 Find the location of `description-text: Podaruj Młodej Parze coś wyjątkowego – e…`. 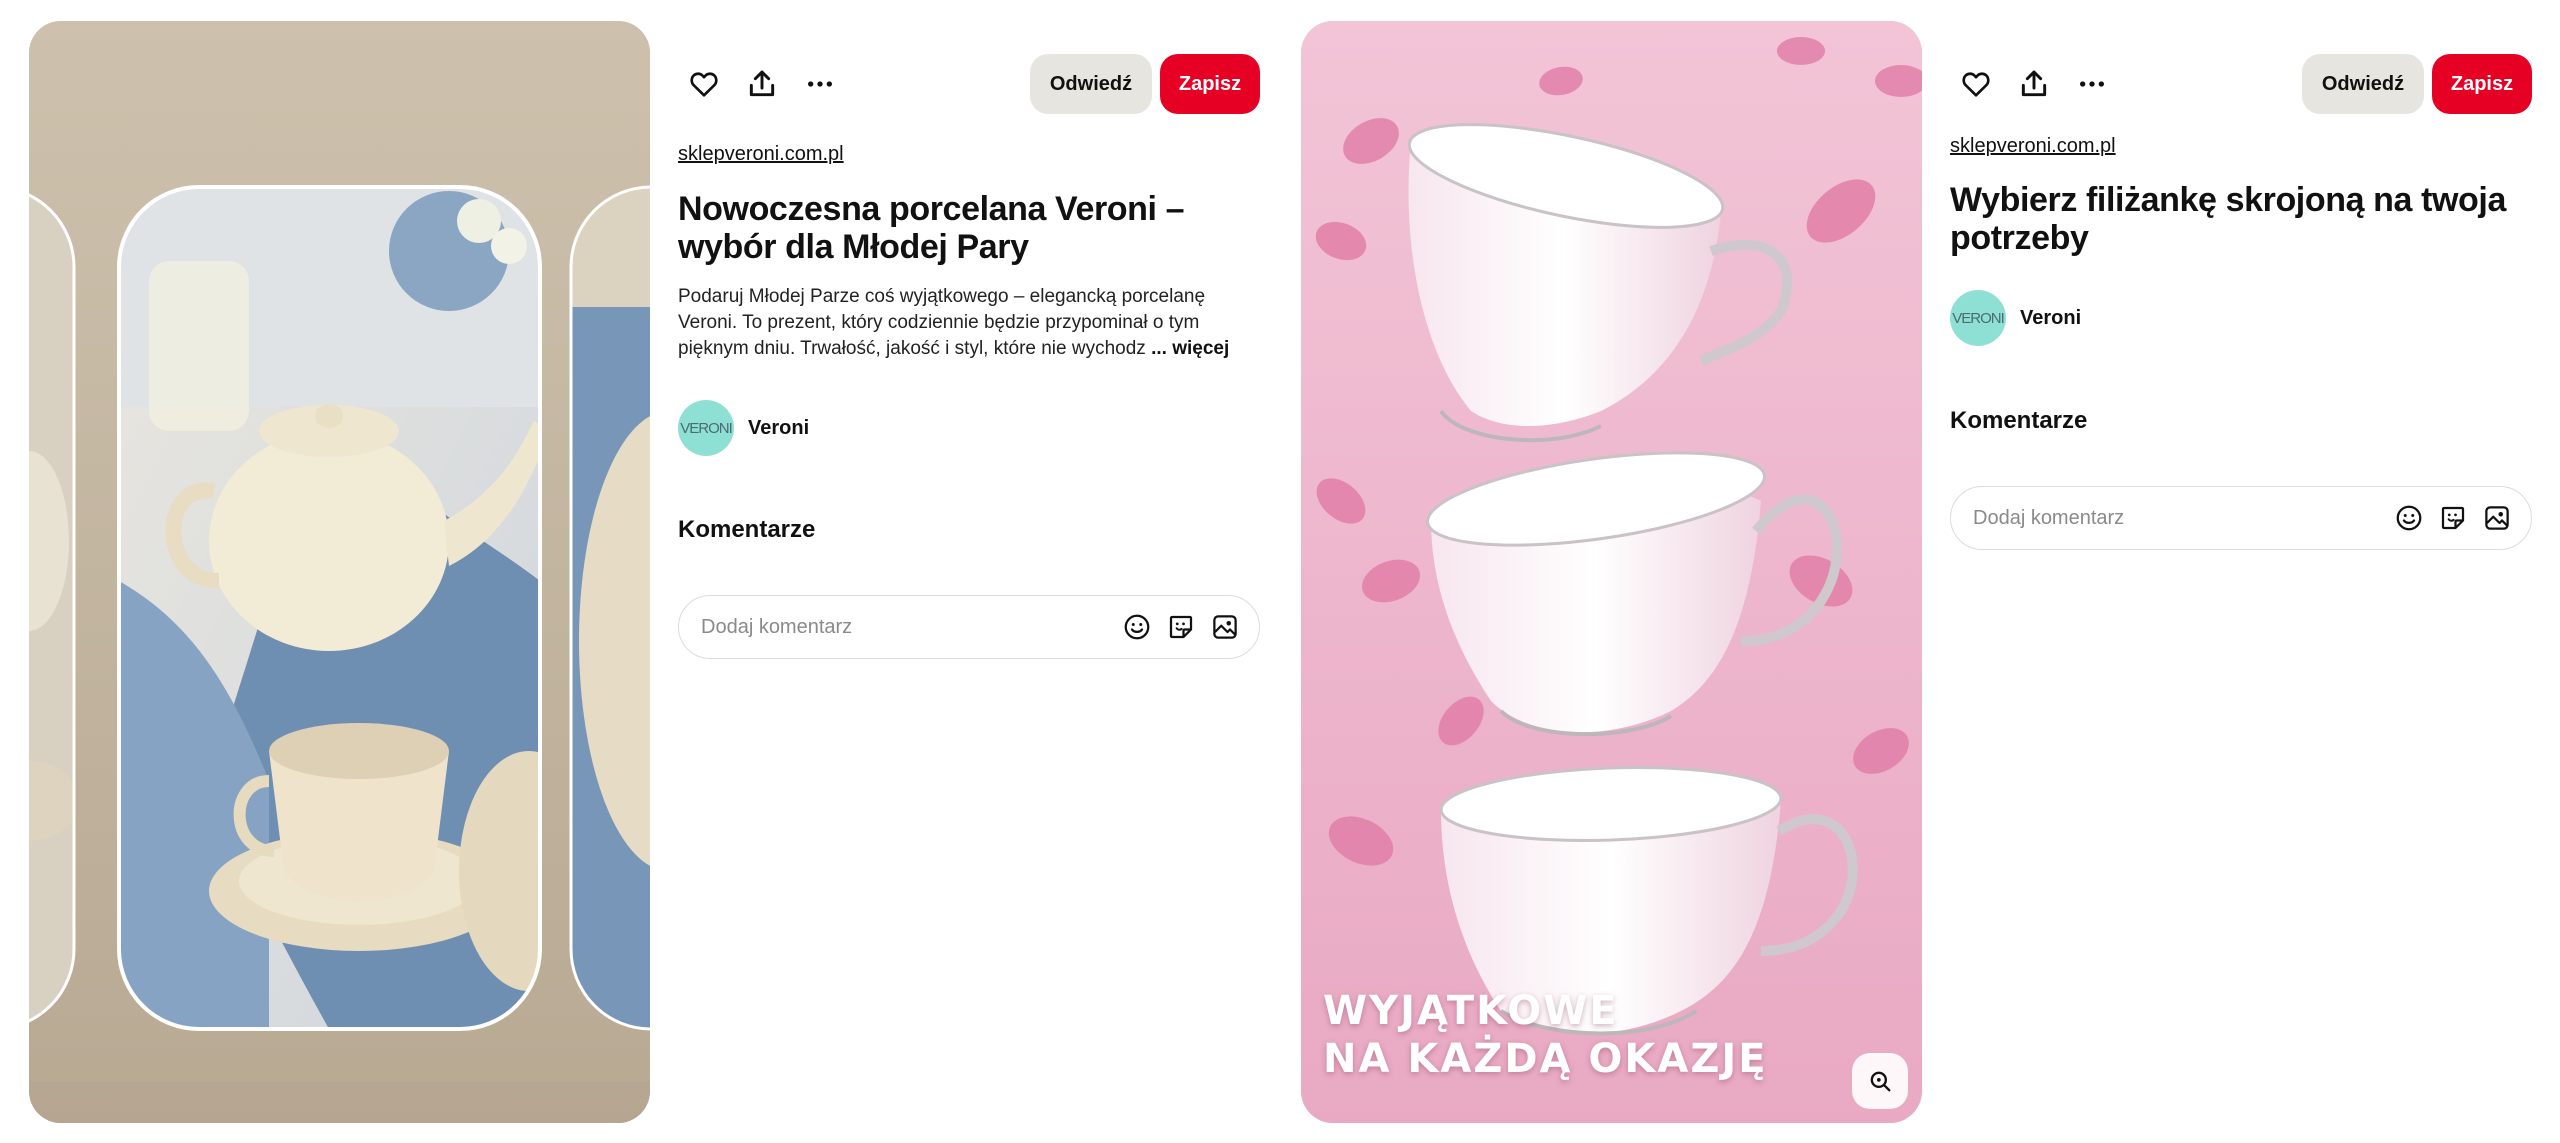

description-text: Podaruj Młodej Parze coś wyjątkowego – e… is located at coordinates (942, 322).